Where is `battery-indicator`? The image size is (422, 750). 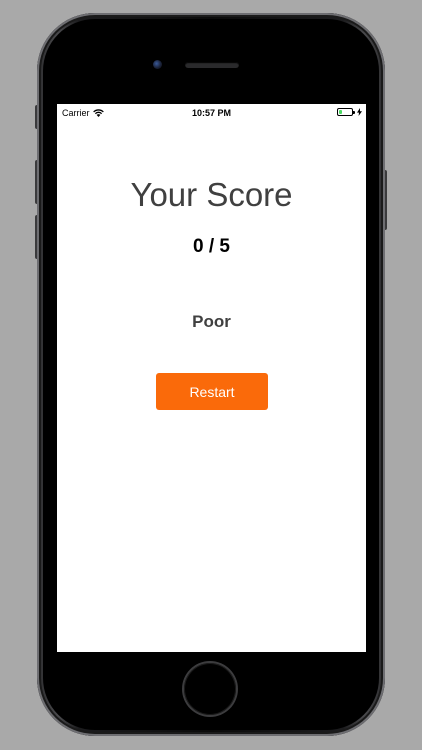 battery-indicator is located at coordinates (349, 112).